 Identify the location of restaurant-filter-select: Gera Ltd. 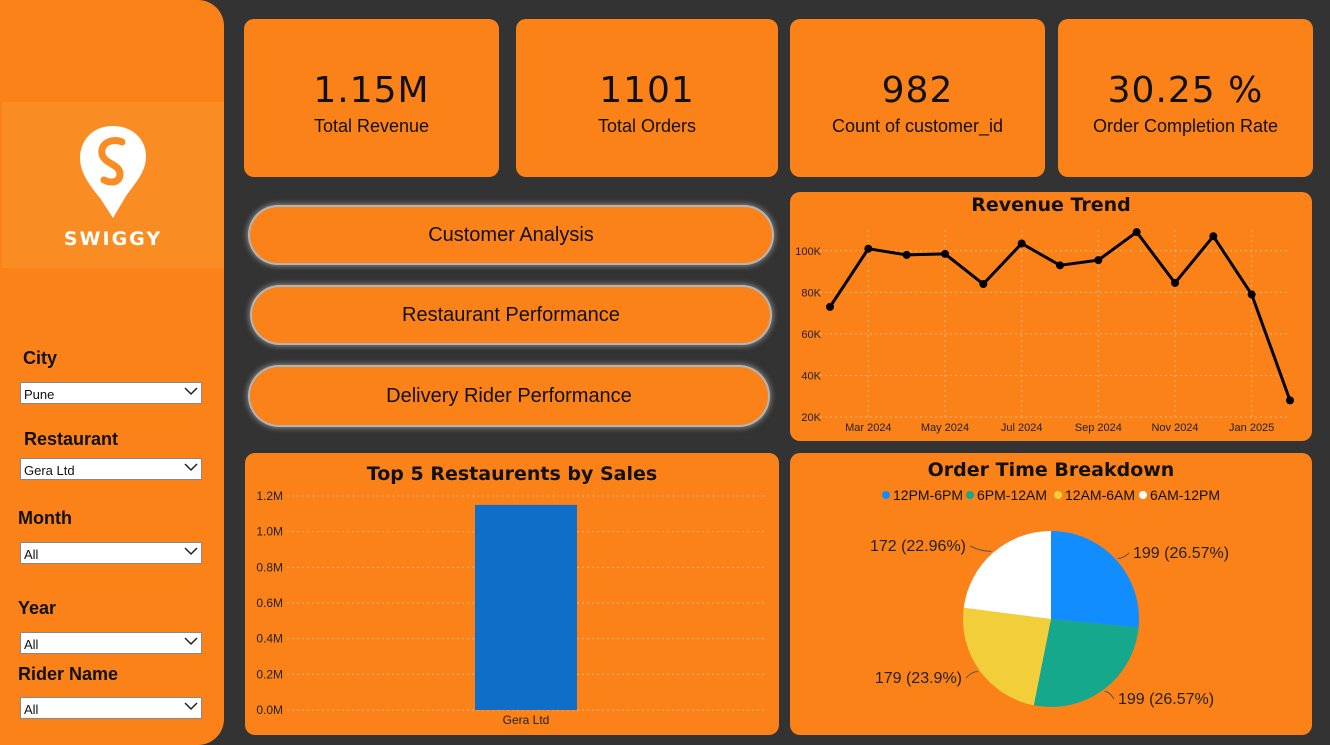
(111, 469).